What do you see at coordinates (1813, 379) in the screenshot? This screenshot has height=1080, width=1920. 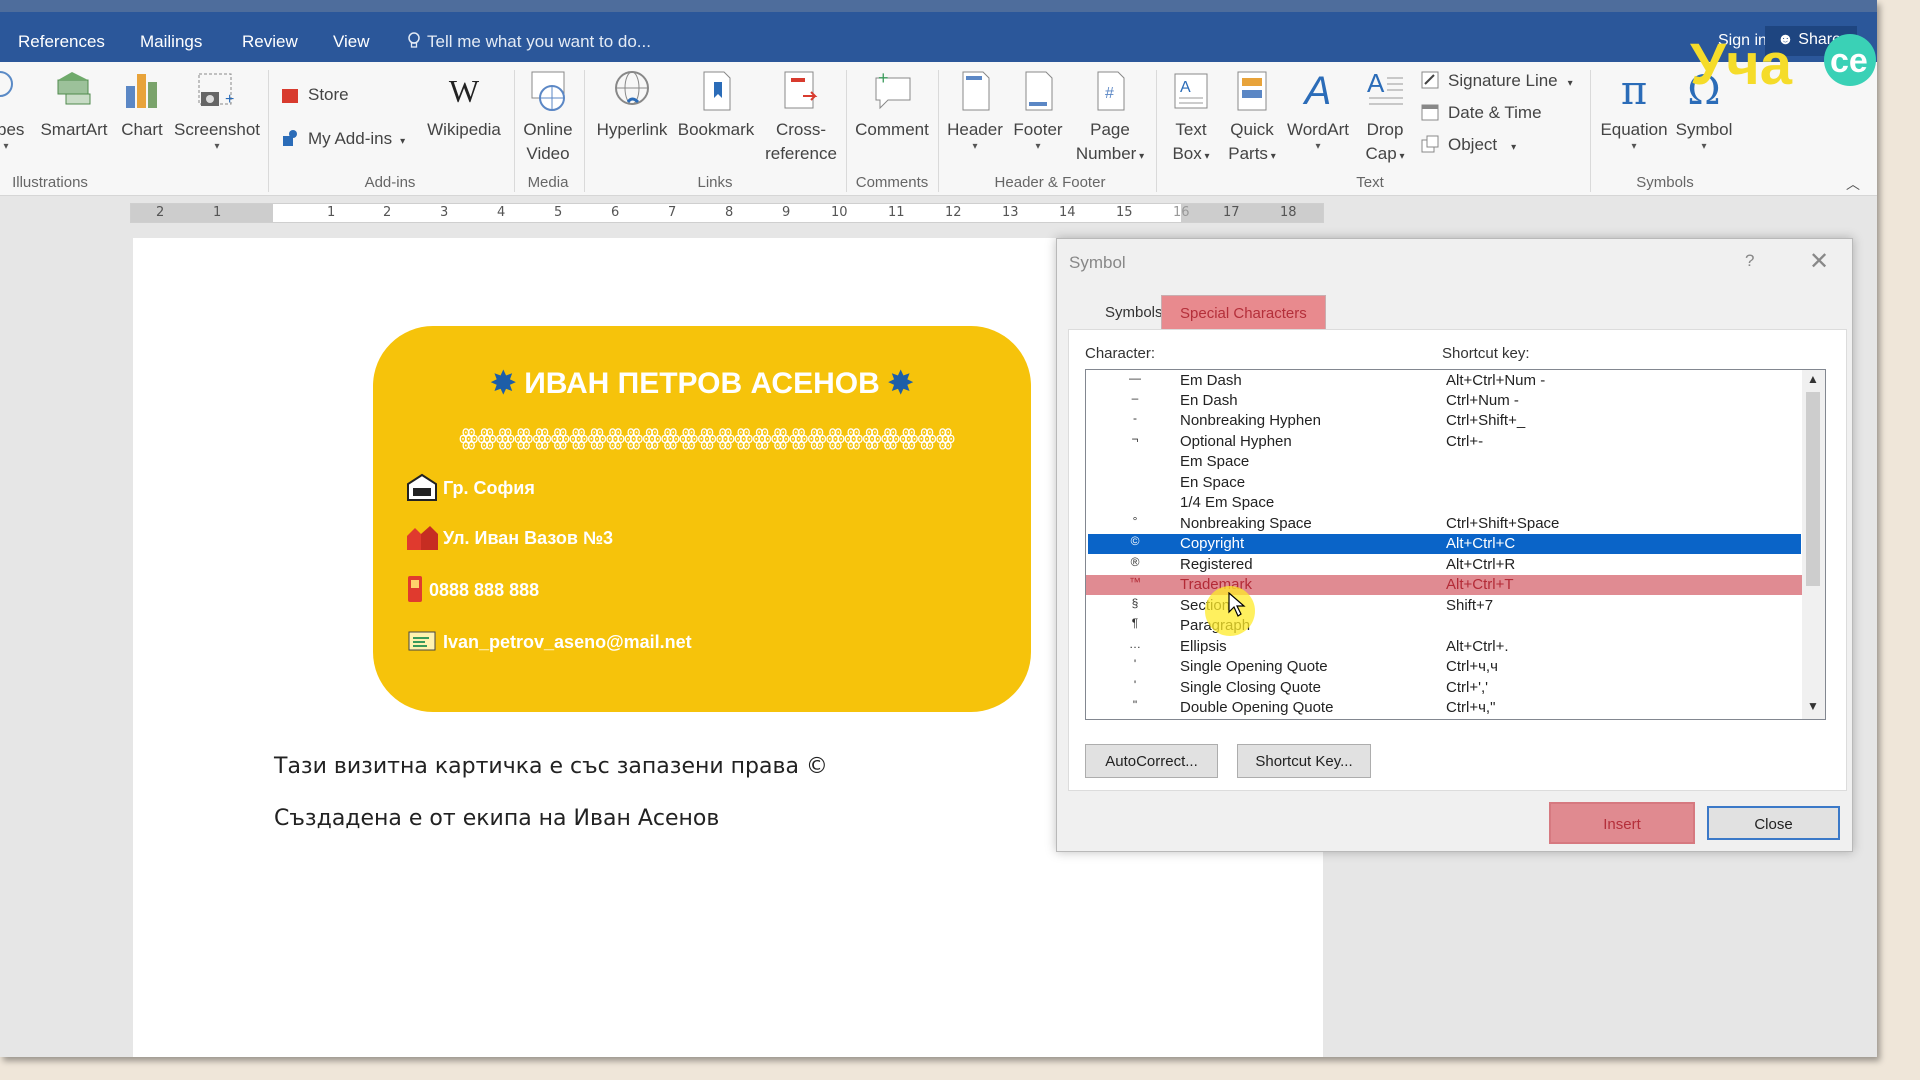 I see `scroll-up-icon: ▲` at bounding box center [1813, 379].